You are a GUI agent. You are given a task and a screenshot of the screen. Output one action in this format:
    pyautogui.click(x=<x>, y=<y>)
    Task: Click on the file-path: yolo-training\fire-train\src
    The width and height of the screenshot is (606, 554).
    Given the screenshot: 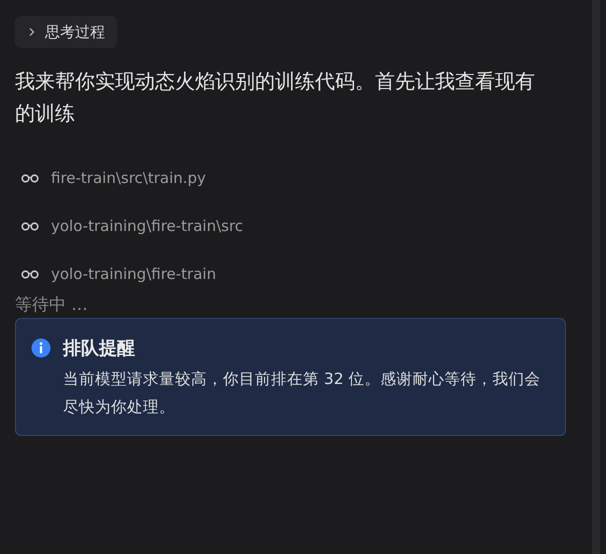 What is the action you would take?
    pyautogui.click(x=147, y=226)
    